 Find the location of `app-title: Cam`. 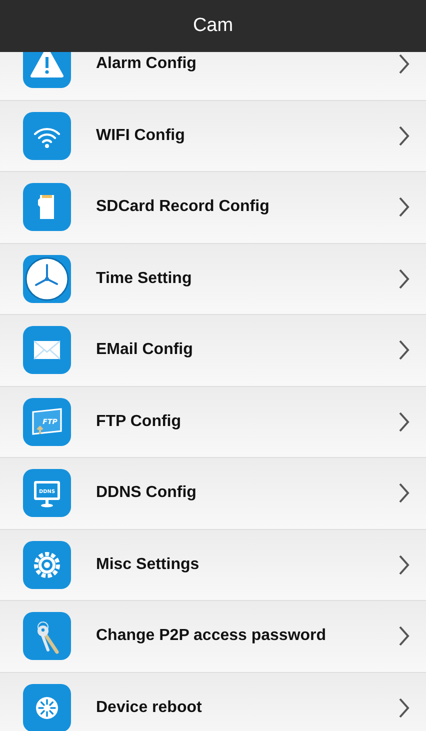

app-title: Cam is located at coordinates (213, 26).